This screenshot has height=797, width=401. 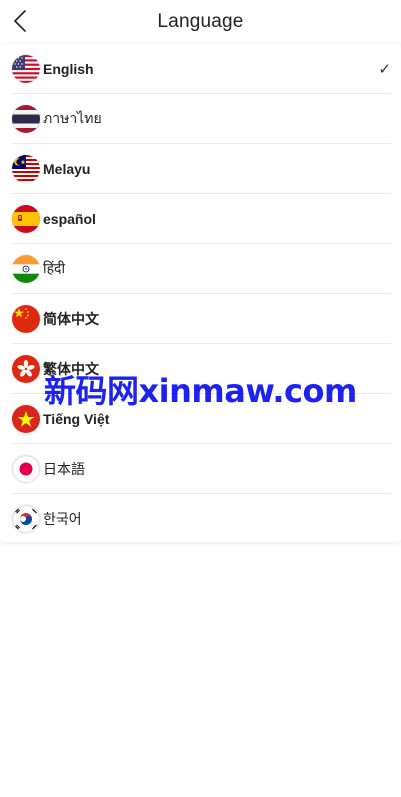 What do you see at coordinates (76, 418) in the screenshot?
I see `language-label: Tiếng Việt` at bounding box center [76, 418].